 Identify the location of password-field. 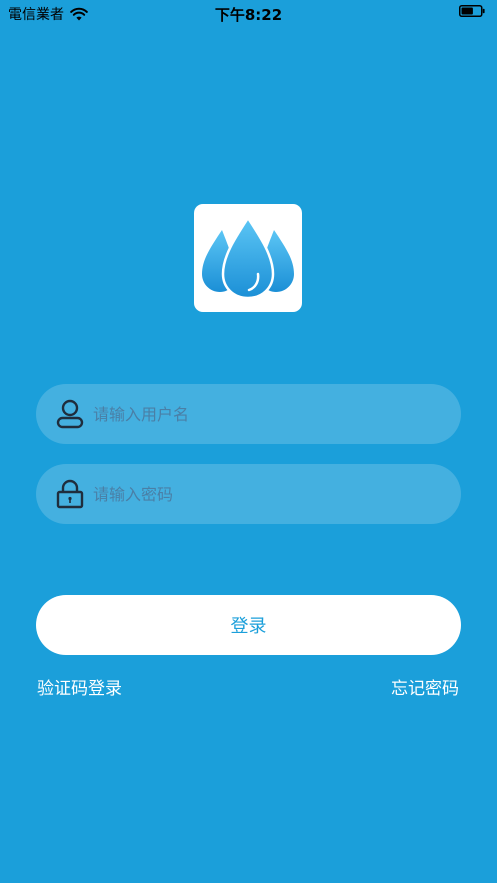
(248, 494).